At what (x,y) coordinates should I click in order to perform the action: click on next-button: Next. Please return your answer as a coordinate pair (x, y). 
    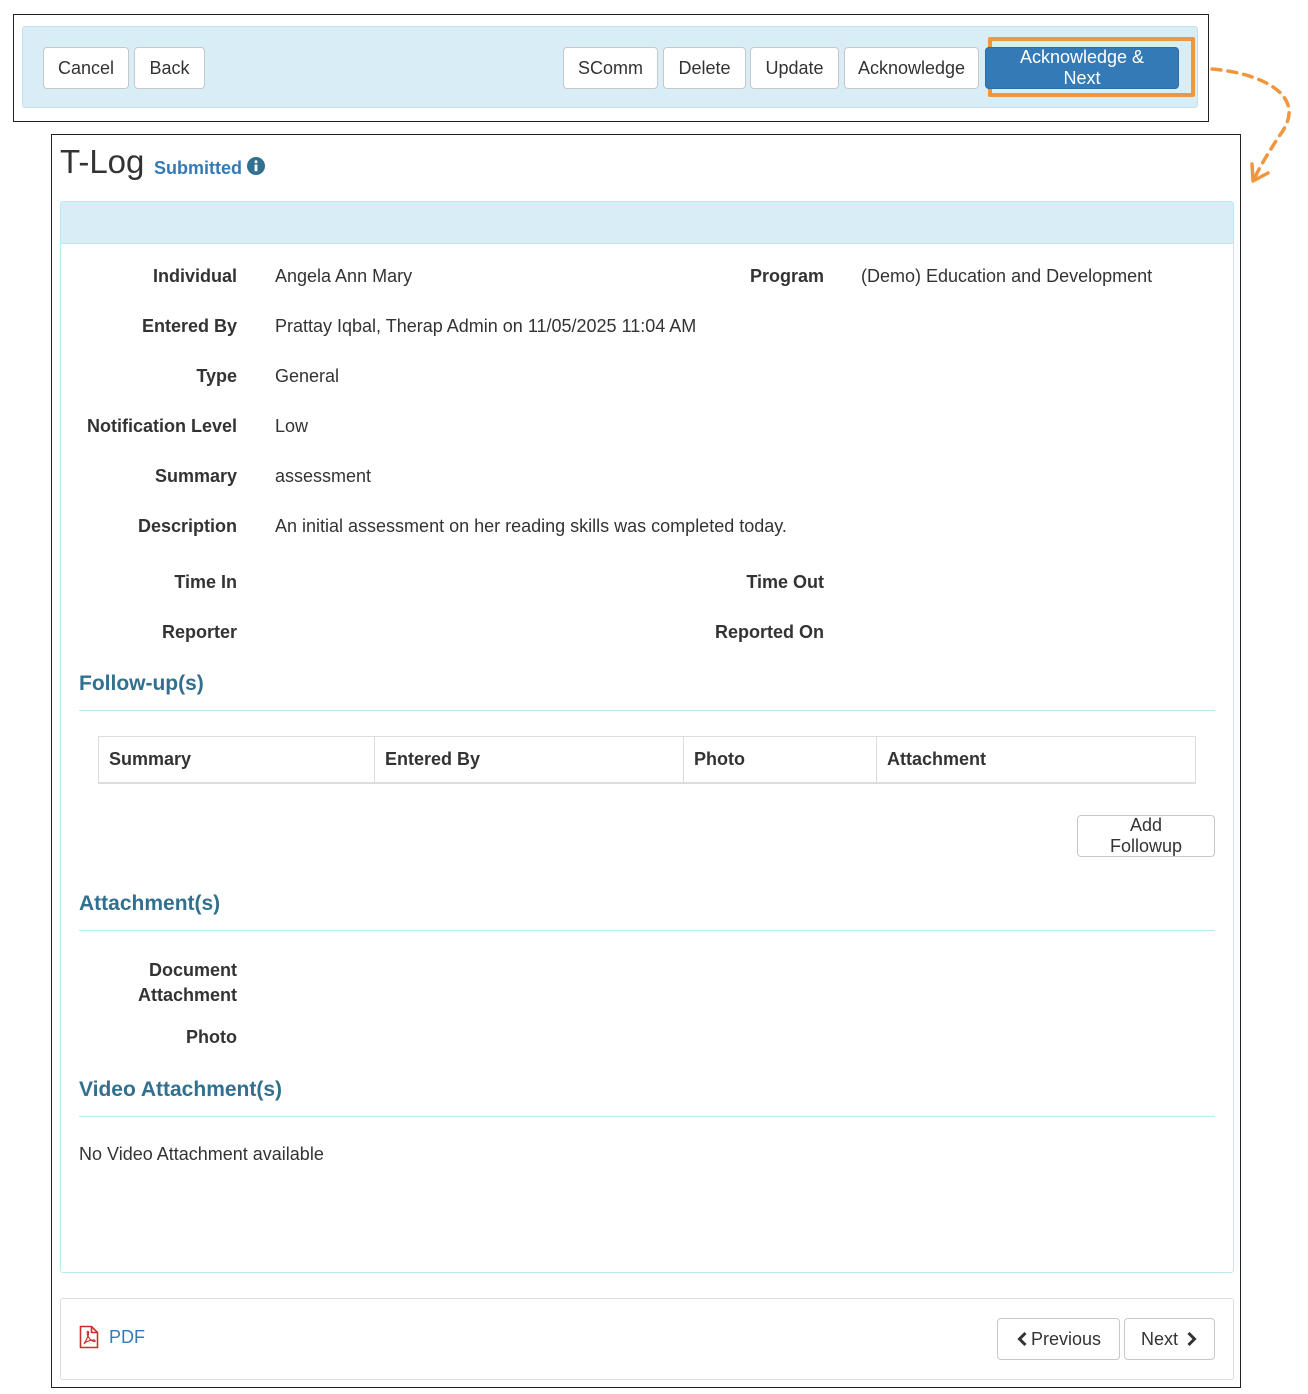
    Looking at the image, I should click on (1169, 1339).